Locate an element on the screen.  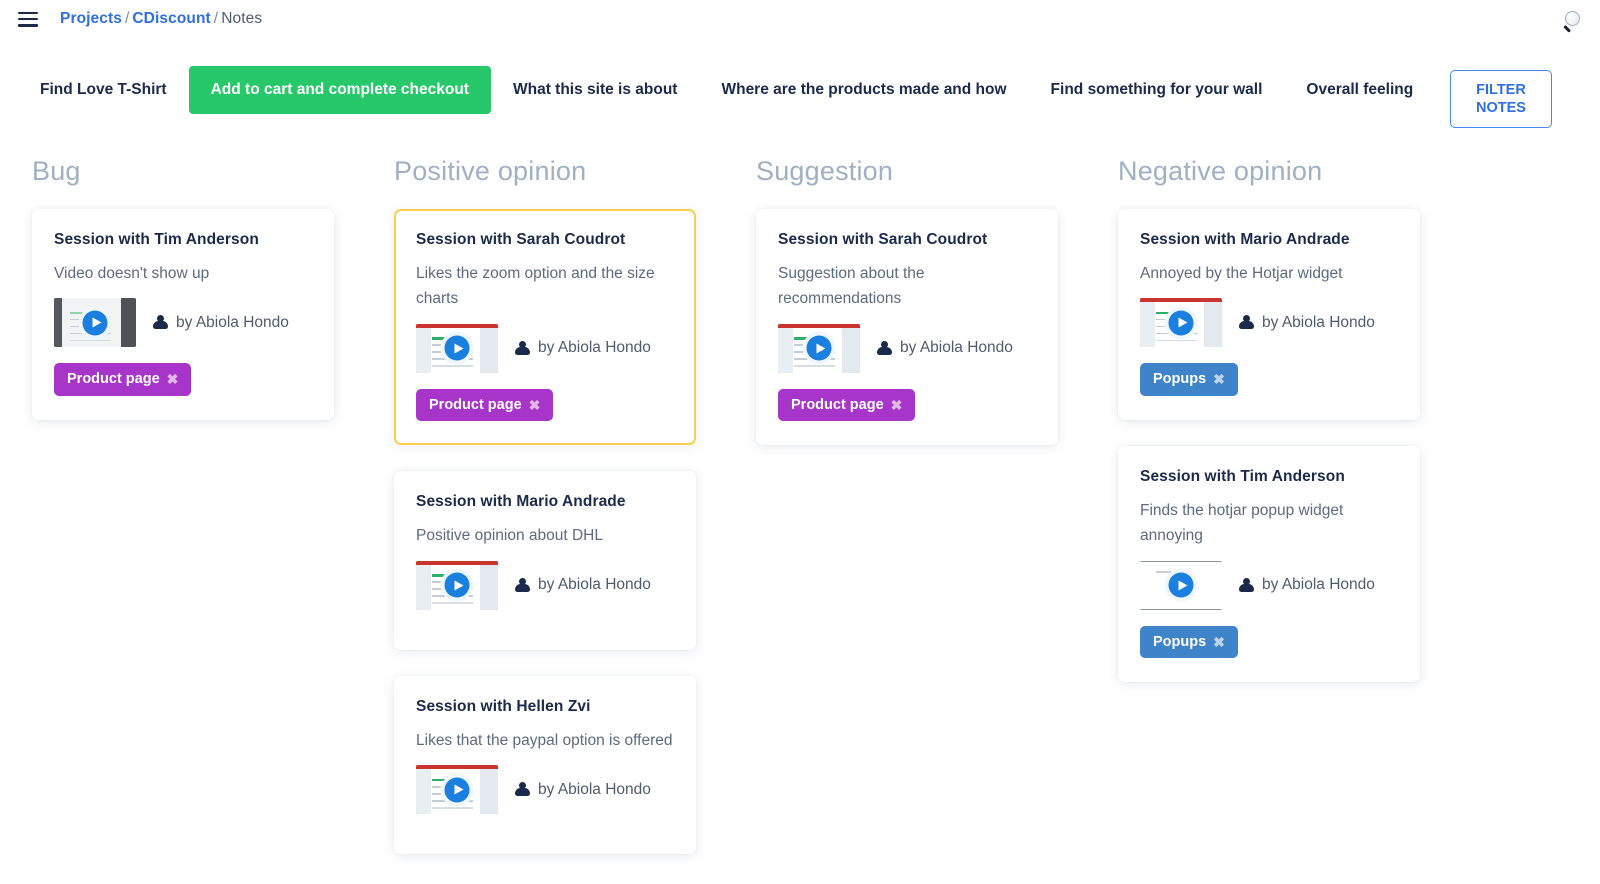
task-tab: Where are the products made and how is located at coordinates (863, 90).